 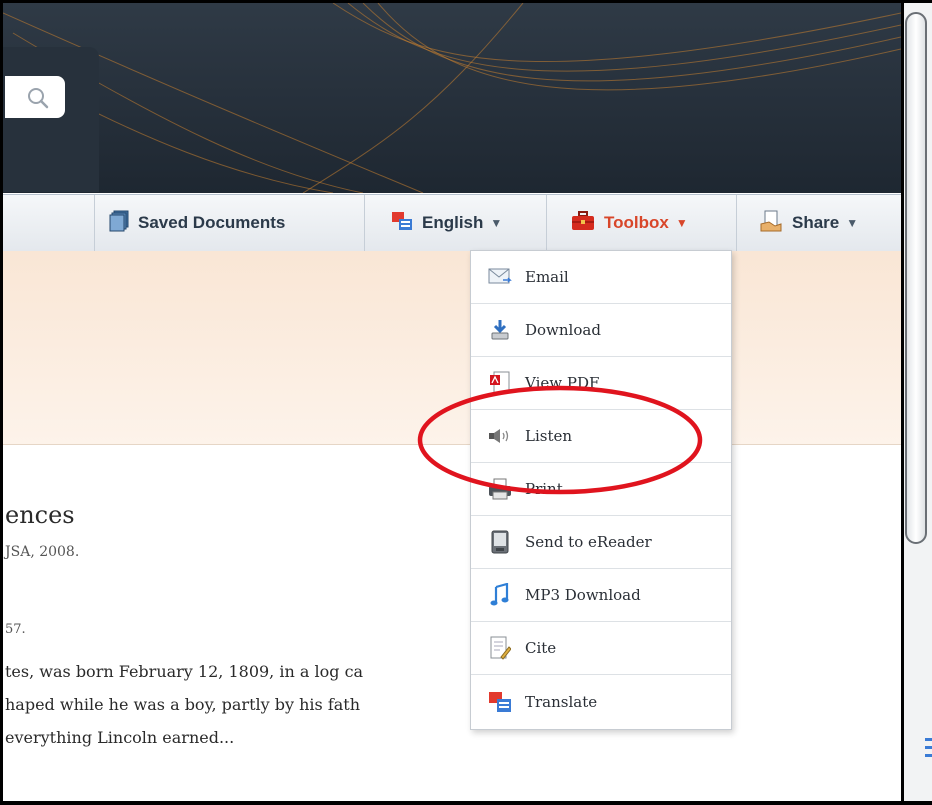 I want to click on scrollbar-thumb, so click(x=916, y=278).